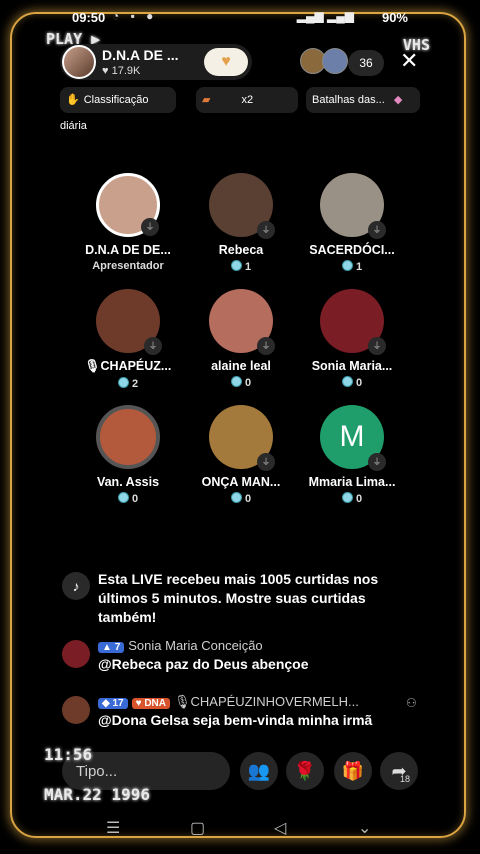 The image size is (480, 854). I want to click on comment-user: Sonia Maria Conceição, so click(195, 645).